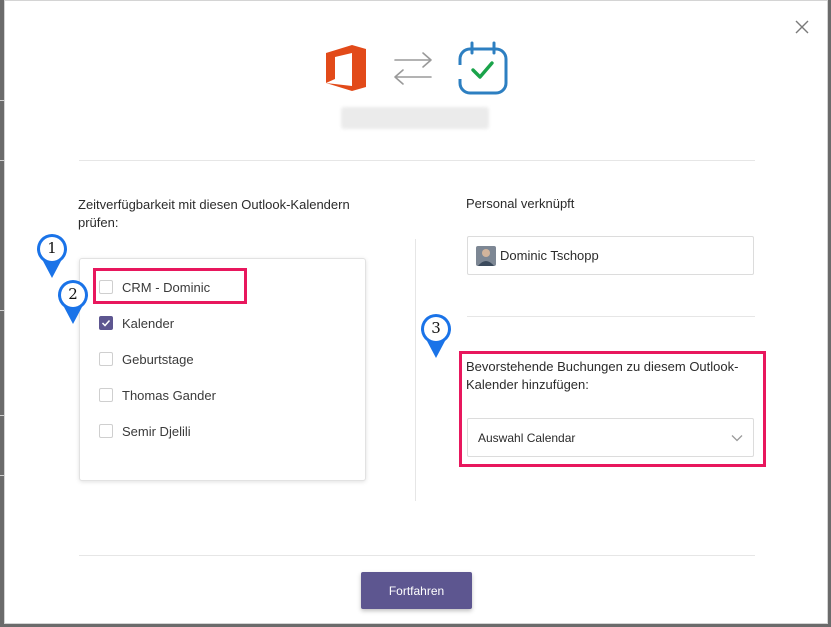 The width and height of the screenshot is (831, 627). Describe the element at coordinates (156, 431) in the screenshot. I see `calendar-option-label: Semir Djelili` at that location.